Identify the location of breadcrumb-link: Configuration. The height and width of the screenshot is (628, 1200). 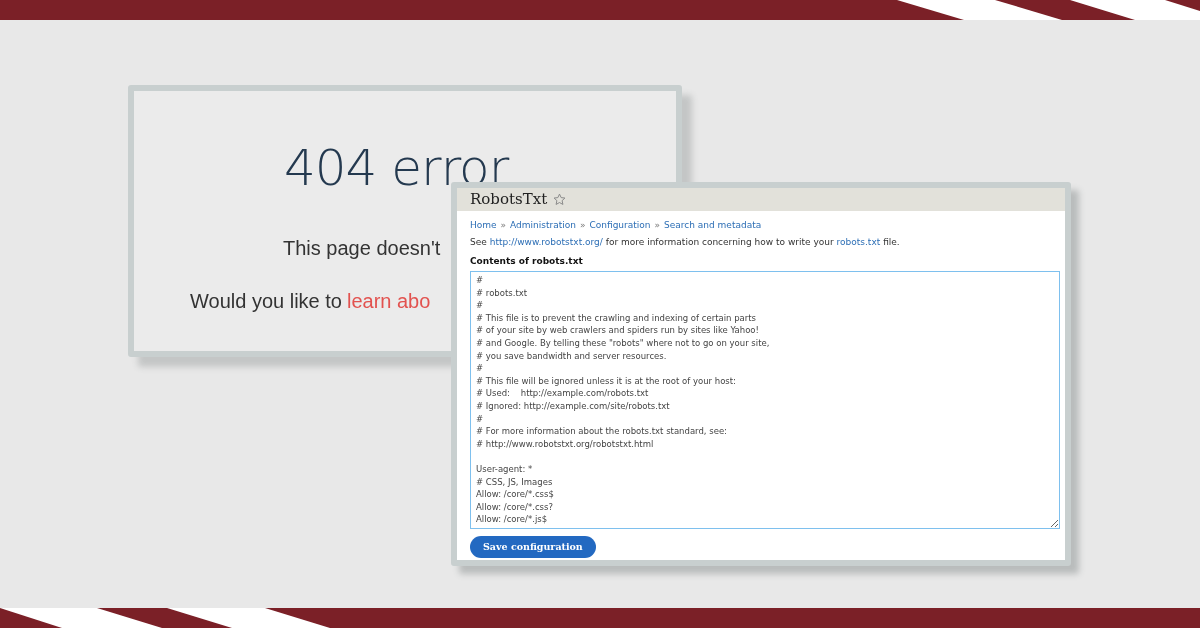
(620, 225).